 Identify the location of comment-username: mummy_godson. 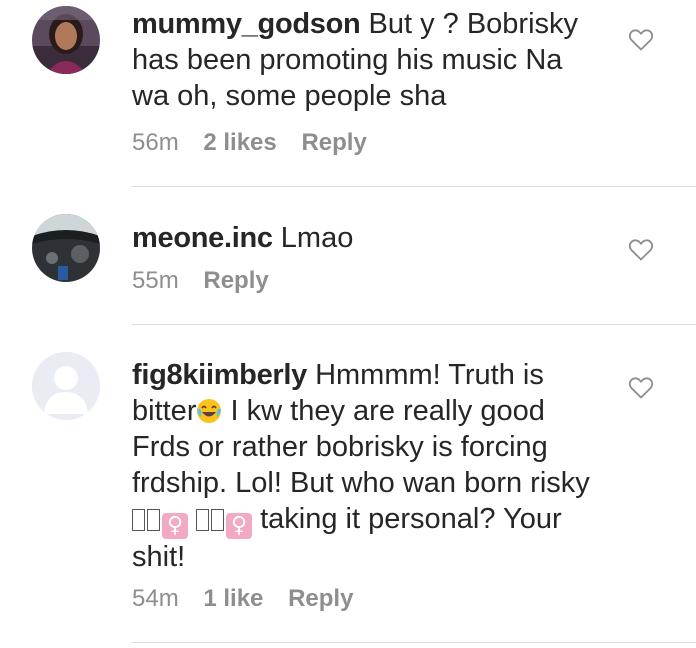
(246, 24).